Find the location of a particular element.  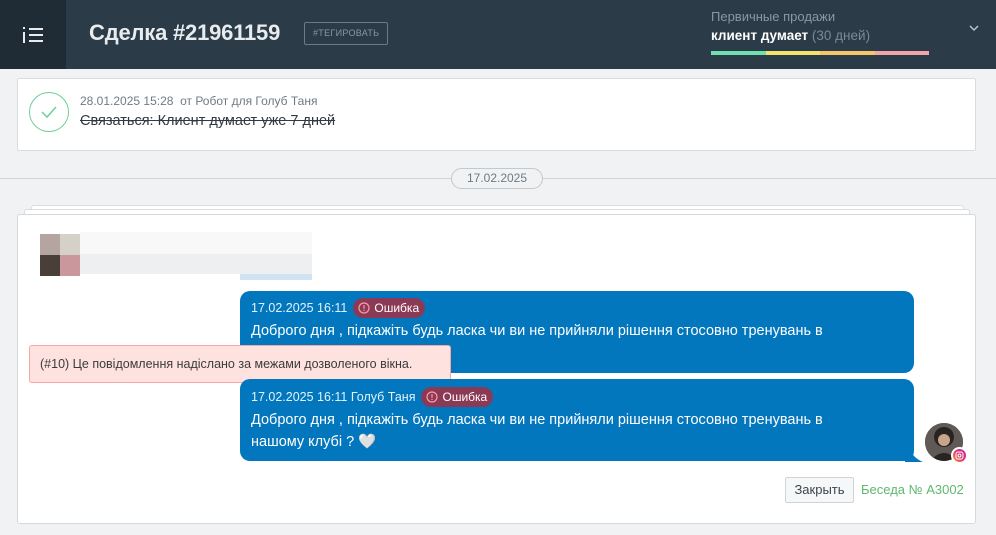

menu-list-icon is located at coordinates (33, 34).